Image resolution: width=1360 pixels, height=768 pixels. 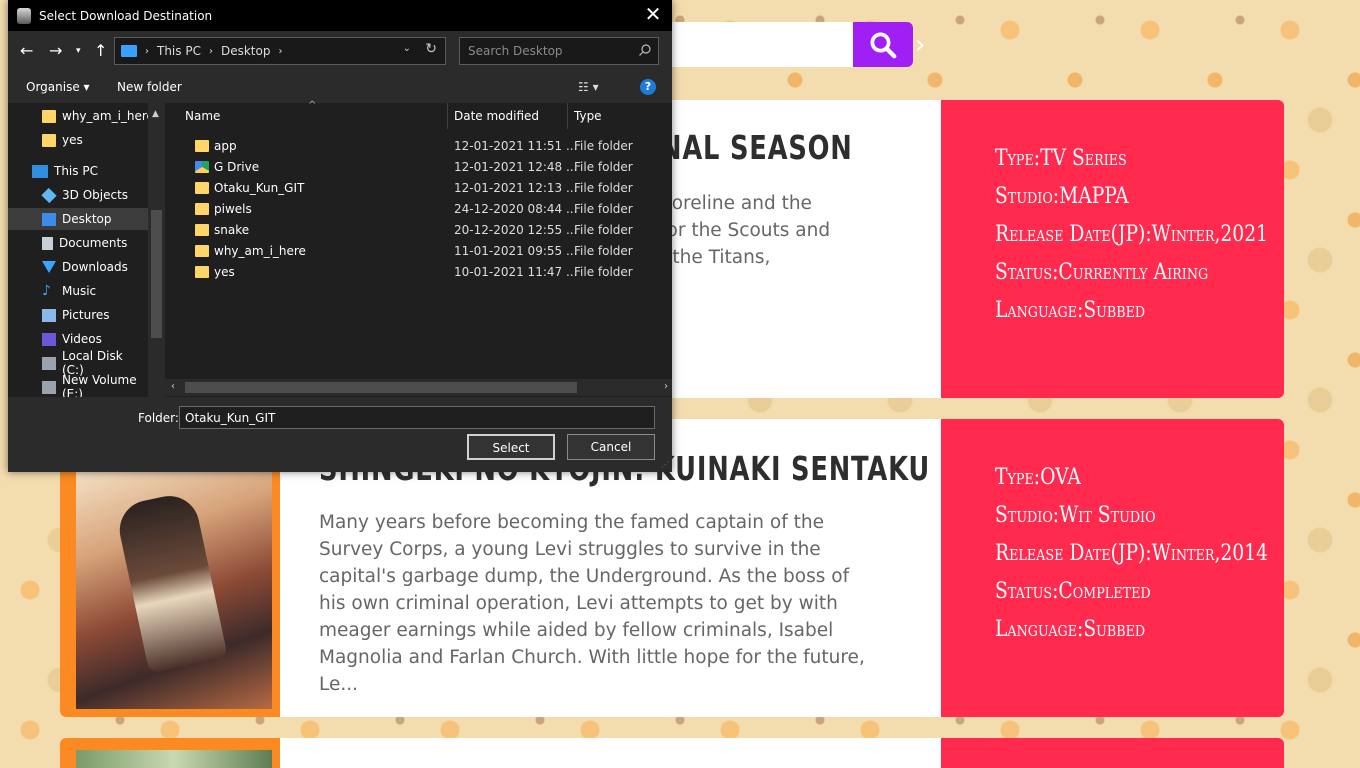 I want to click on nav-item-desktop: Desktop, so click(x=78, y=219).